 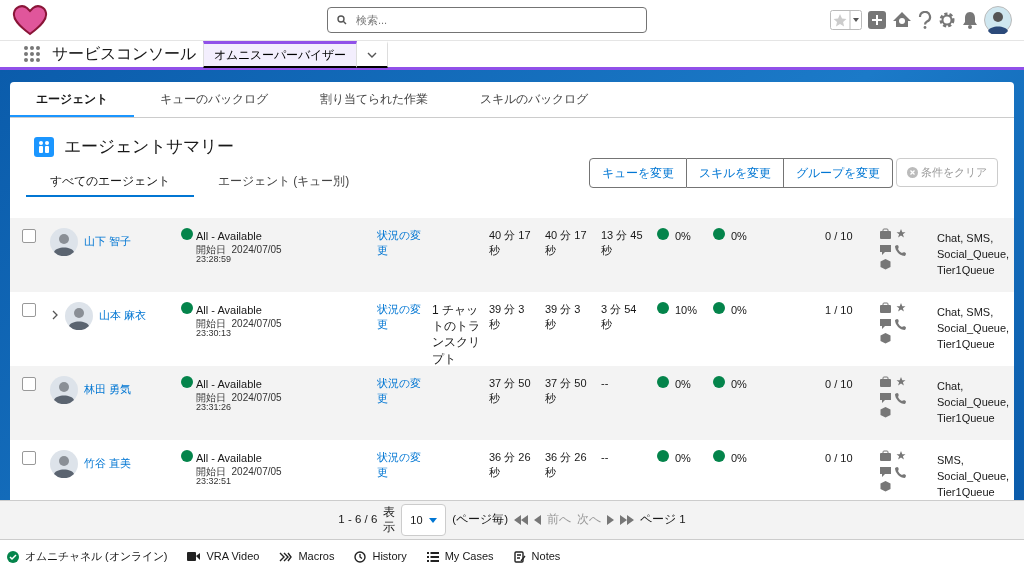 What do you see at coordinates (107, 242) in the screenshot?
I see `agent-name-link: 山下 智子` at bounding box center [107, 242].